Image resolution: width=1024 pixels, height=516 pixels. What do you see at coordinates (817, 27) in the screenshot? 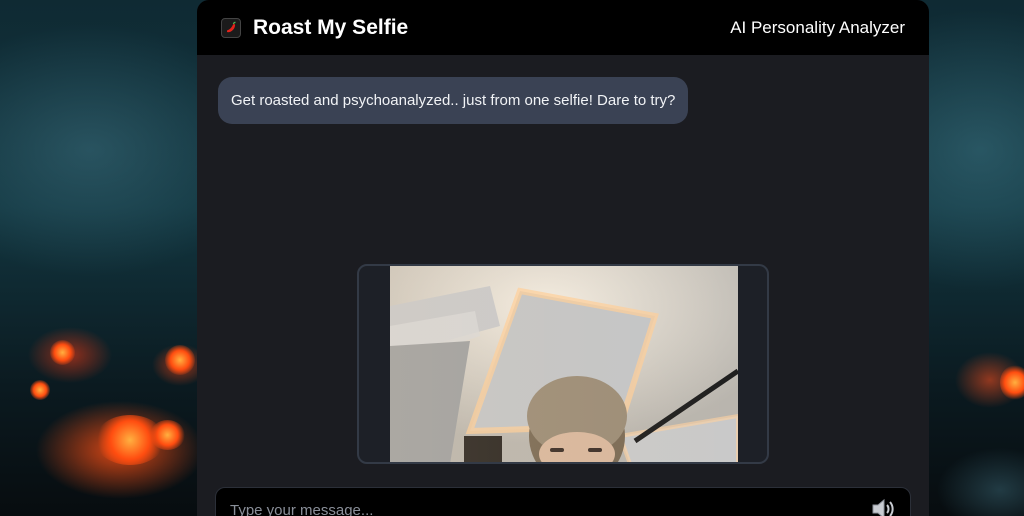
I see `app-subtitle: AI Personality Analyzer` at bounding box center [817, 27].